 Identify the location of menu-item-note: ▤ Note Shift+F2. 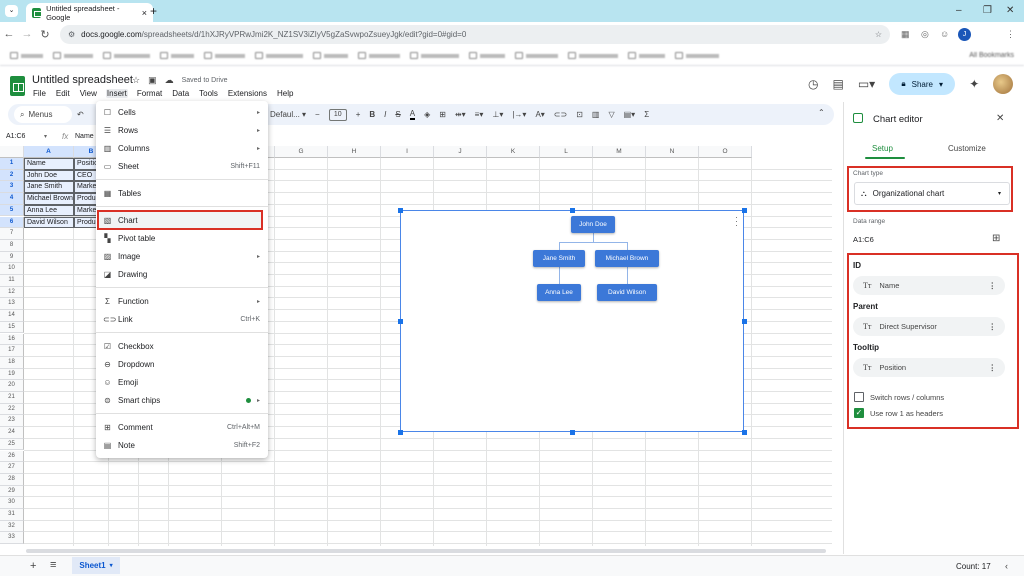
(182, 445).